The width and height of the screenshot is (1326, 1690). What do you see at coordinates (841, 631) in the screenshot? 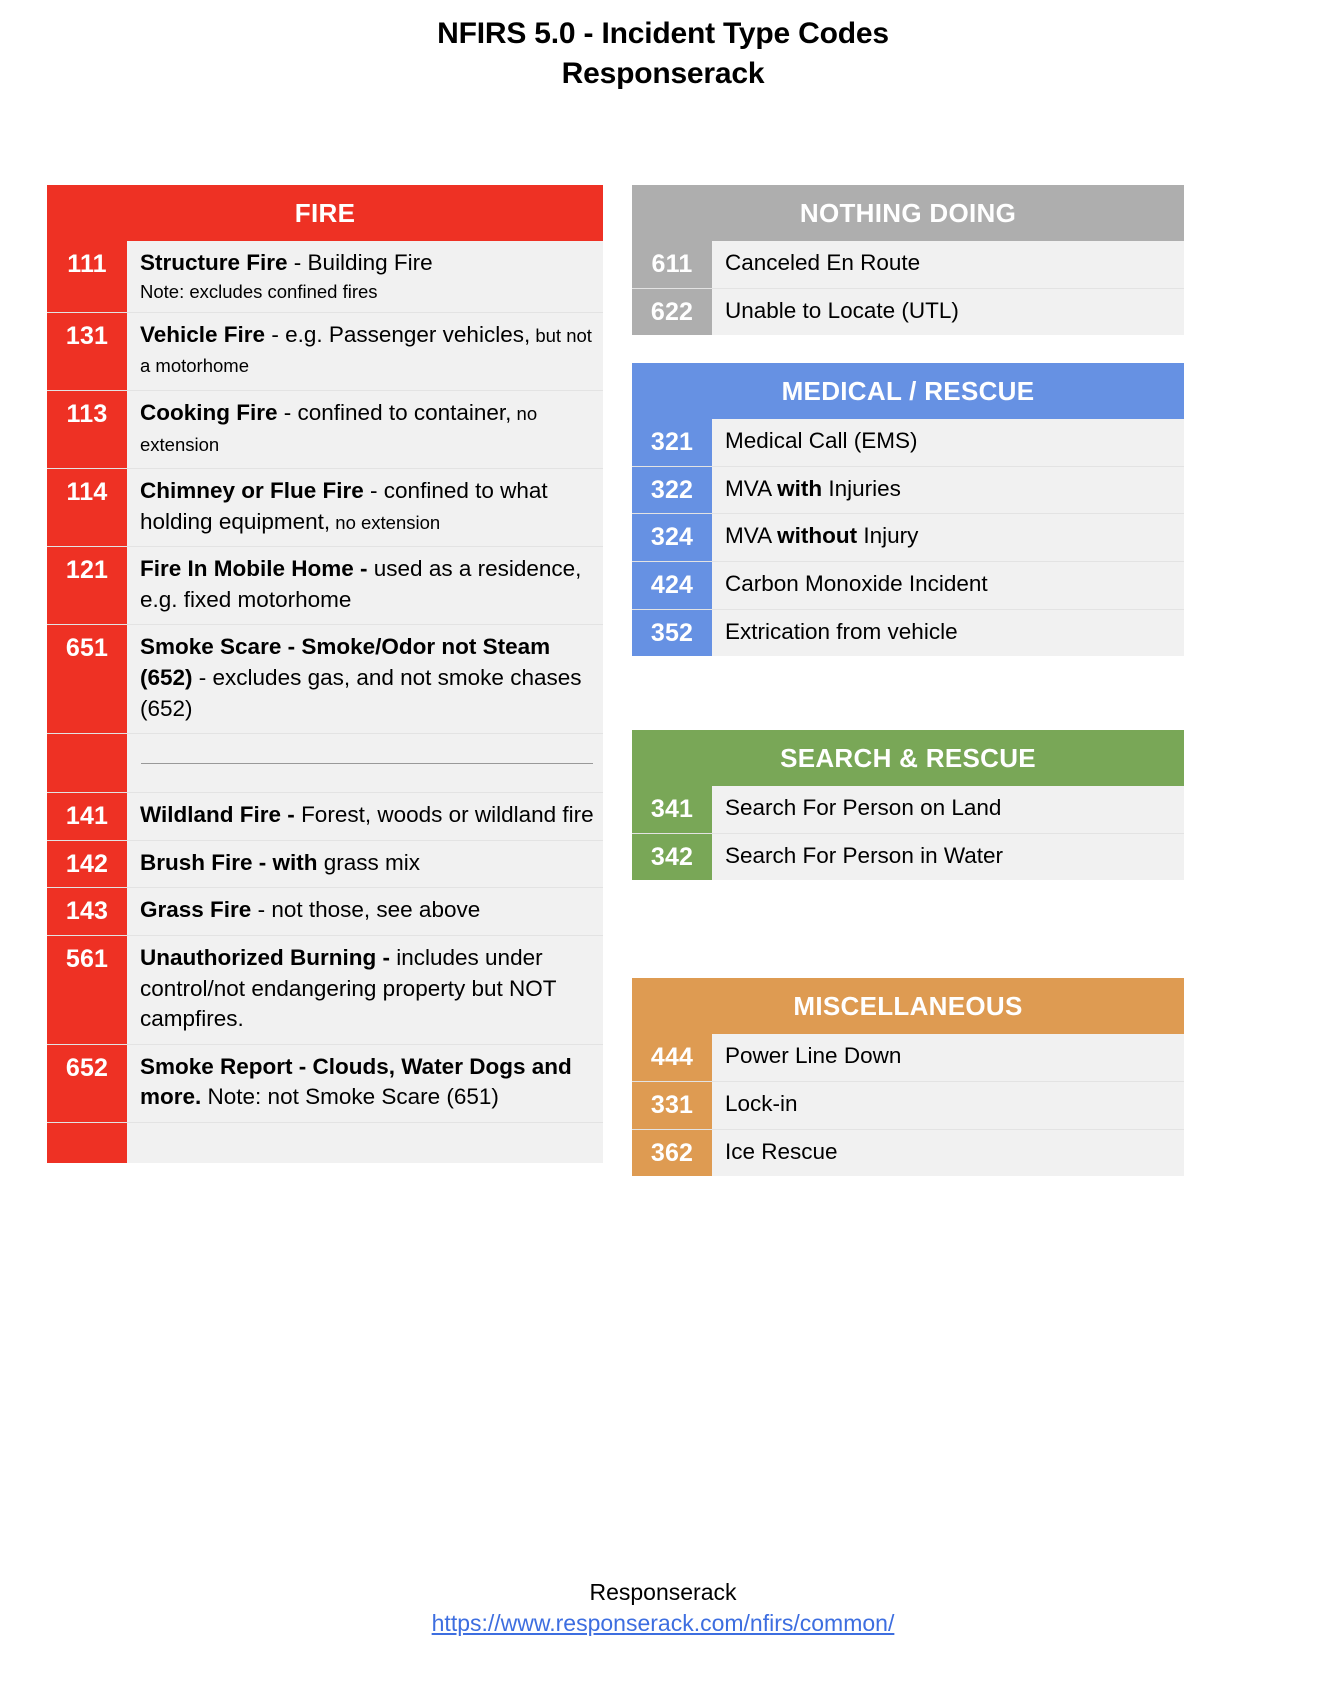
I see `row-detail: Extrication from vehicle` at bounding box center [841, 631].